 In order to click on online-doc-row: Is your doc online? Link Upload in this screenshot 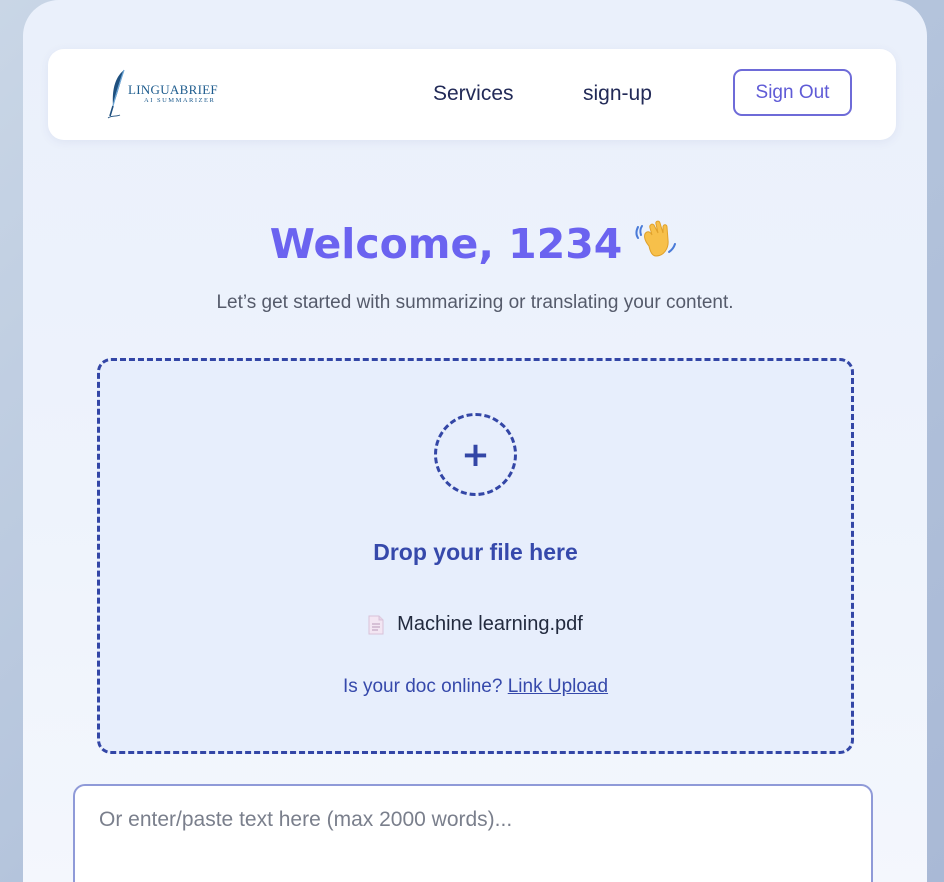, I will do `click(475, 687)`.